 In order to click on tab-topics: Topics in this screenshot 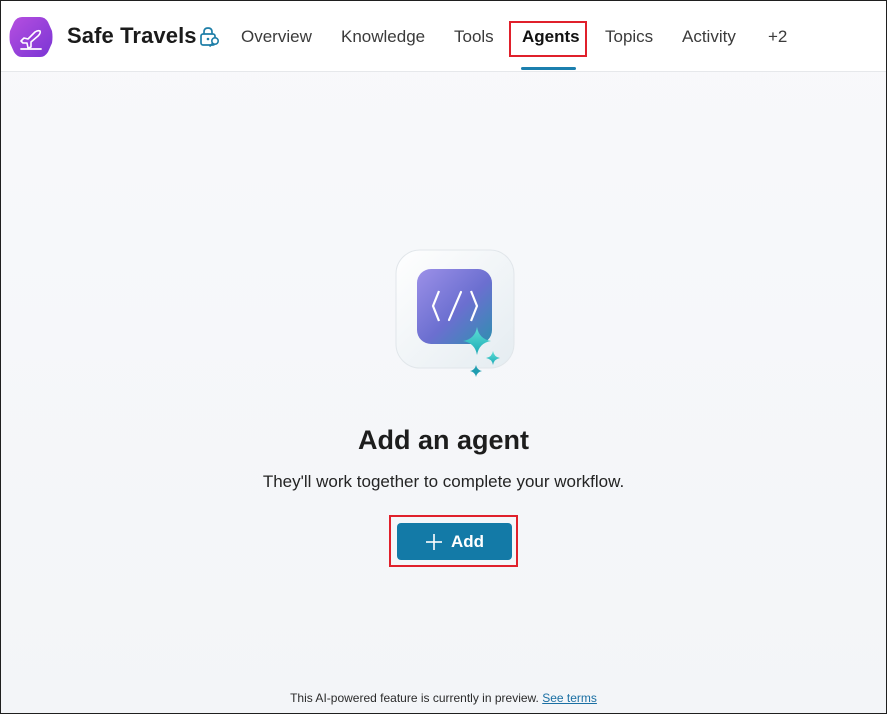, I will do `click(629, 37)`.